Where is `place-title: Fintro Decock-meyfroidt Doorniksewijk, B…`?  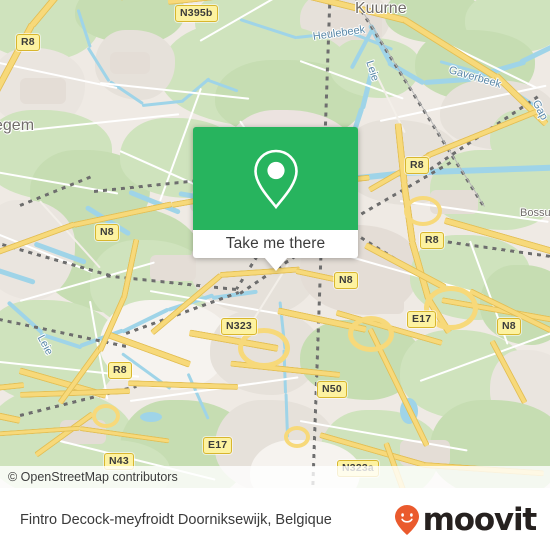 place-title: Fintro Decock-meyfroidt Doorniksewijk, B… is located at coordinates (176, 520).